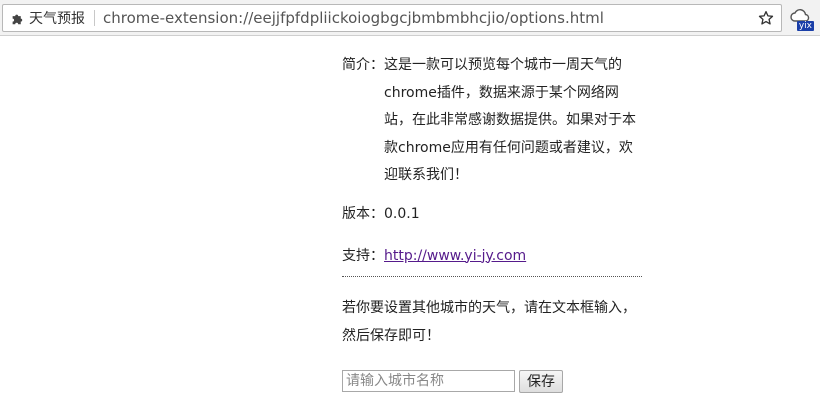 The height and width of the screenshot is (412, 820). Describe the element at coordinates (363, 255) in the screenshot. I see `support-label: 支持：` at that location.